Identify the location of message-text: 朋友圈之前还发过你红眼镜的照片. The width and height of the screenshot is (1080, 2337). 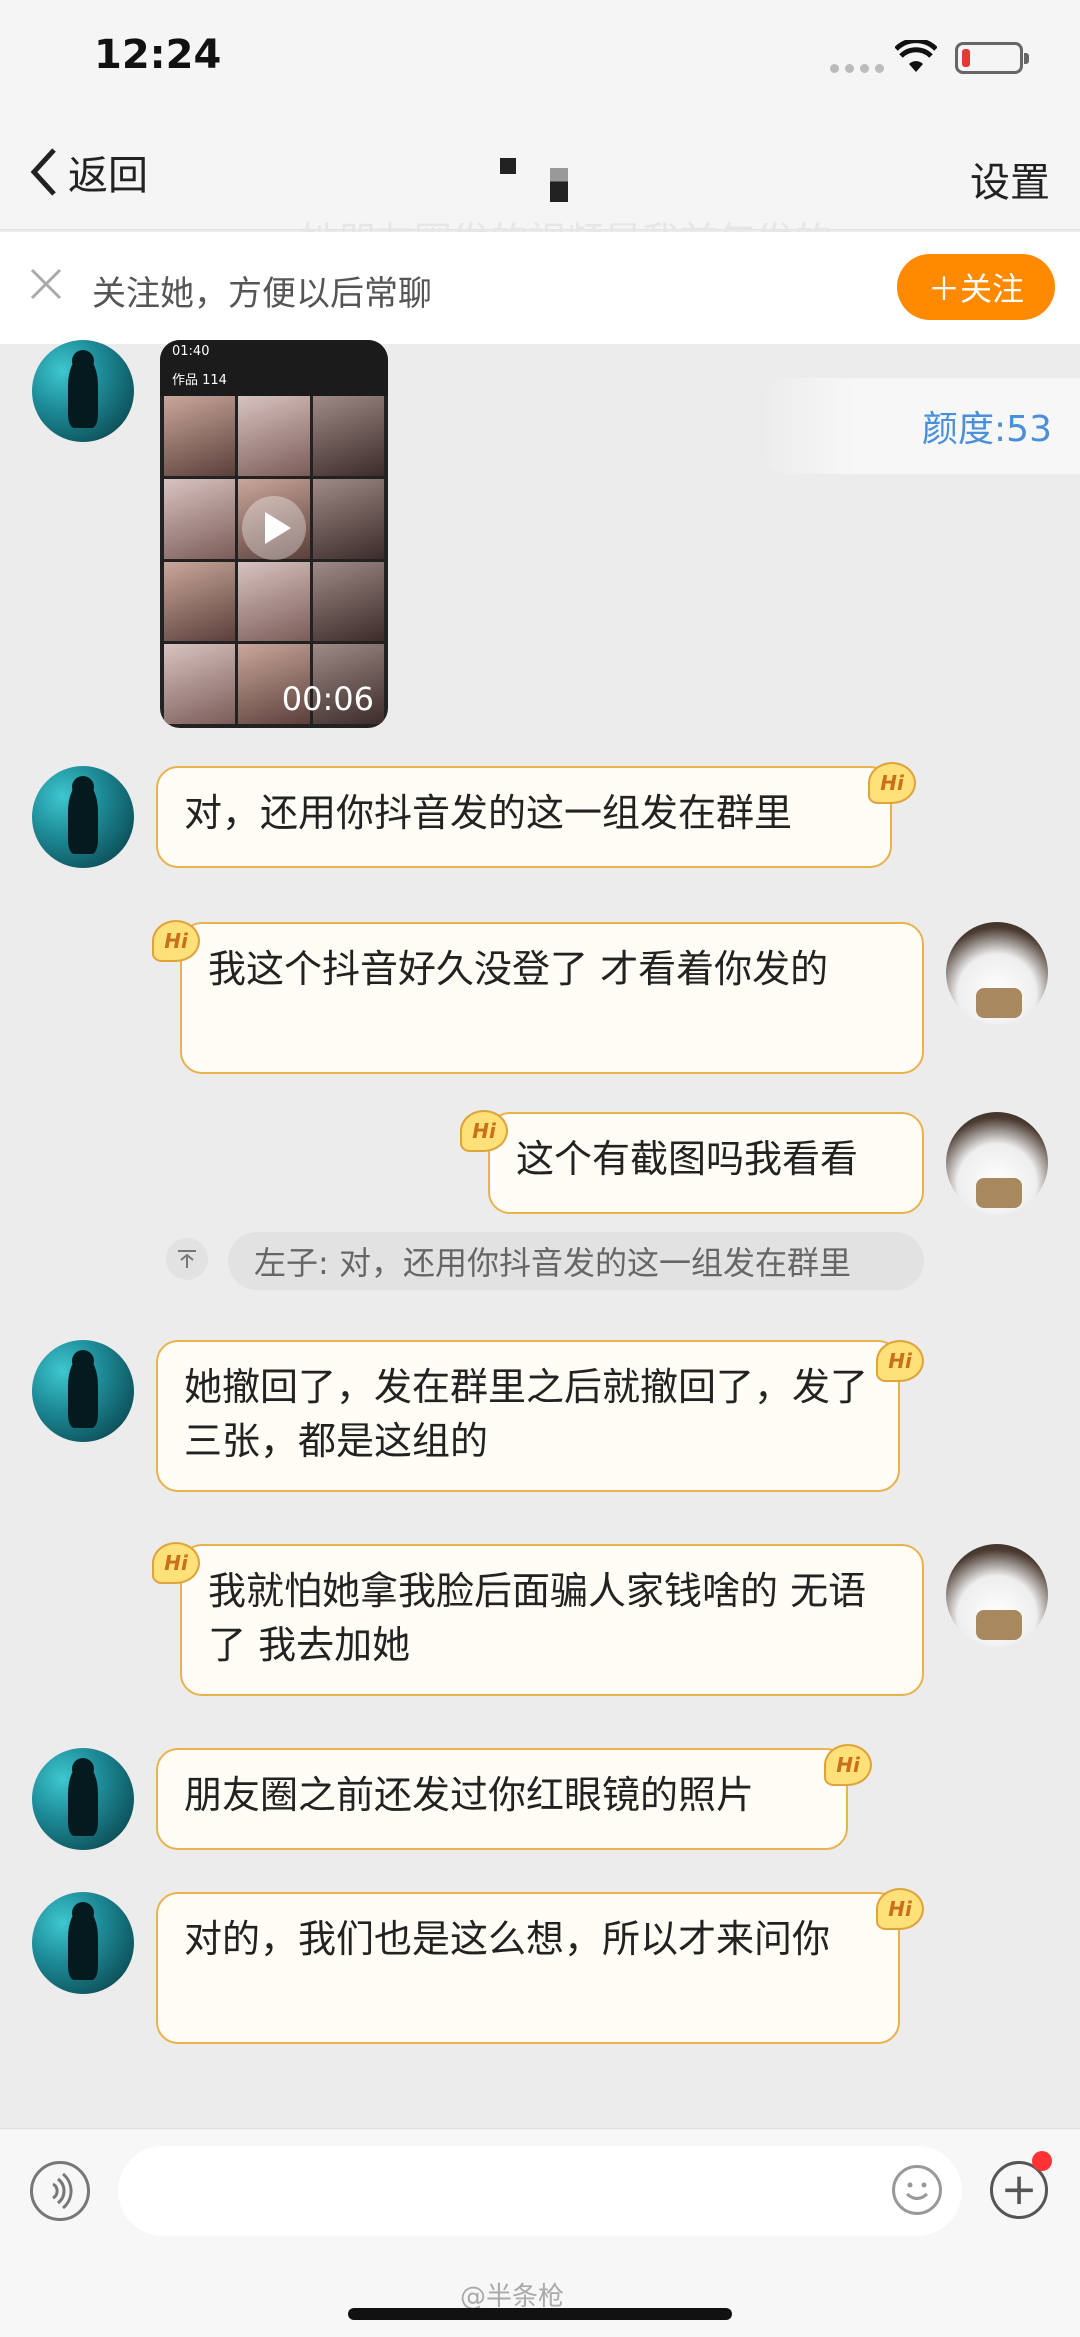
(469, 1795).